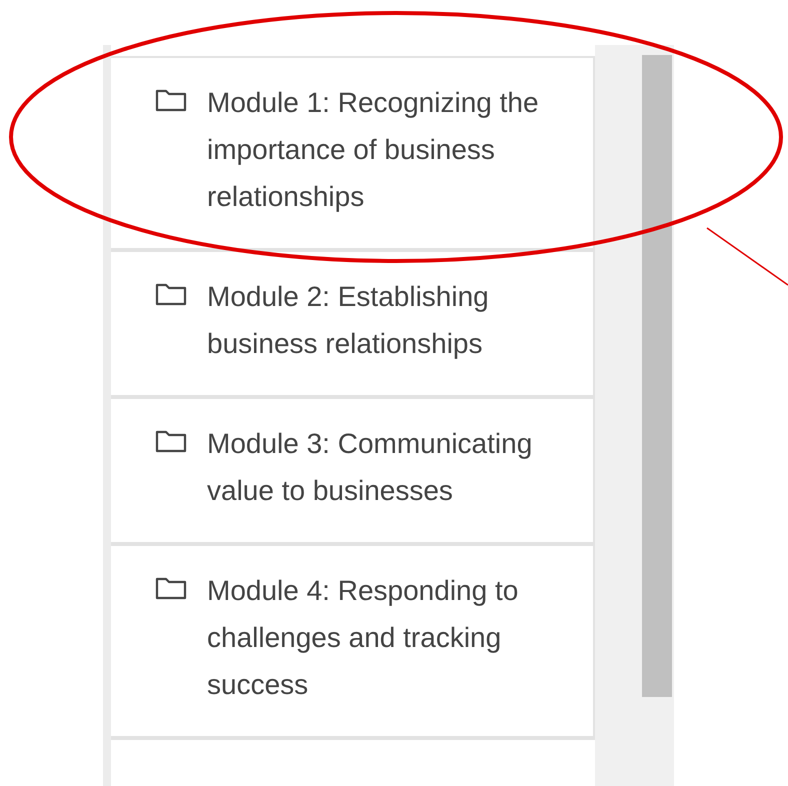  What do you see at coordinates (657, 376) in the screenshot?
I see `scrollbar-thumb` at bounding box center [657, 376].